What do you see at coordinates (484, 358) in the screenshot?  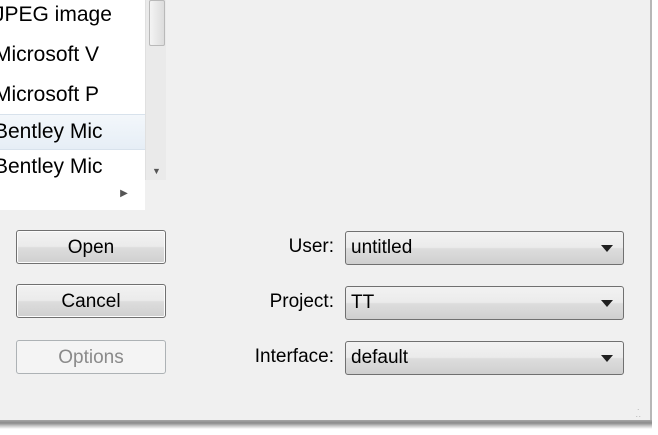 I see `interface-select: default` at bounding box center [484, 358].